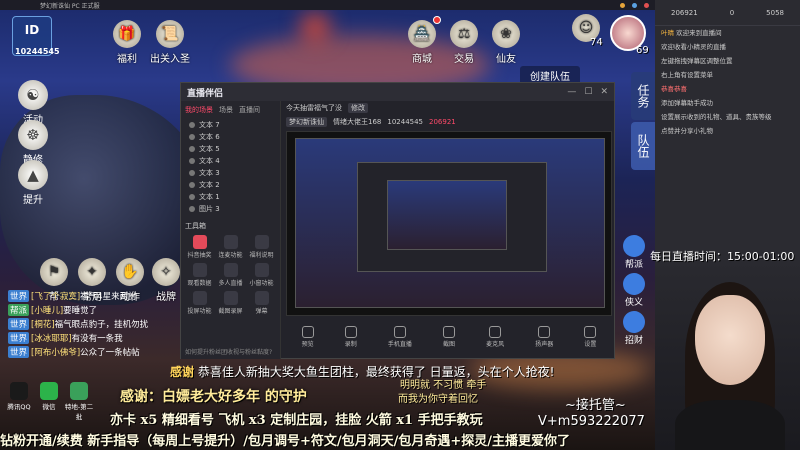  I want to click on chat-message: 恭喜恭喜, so click(727, 89).